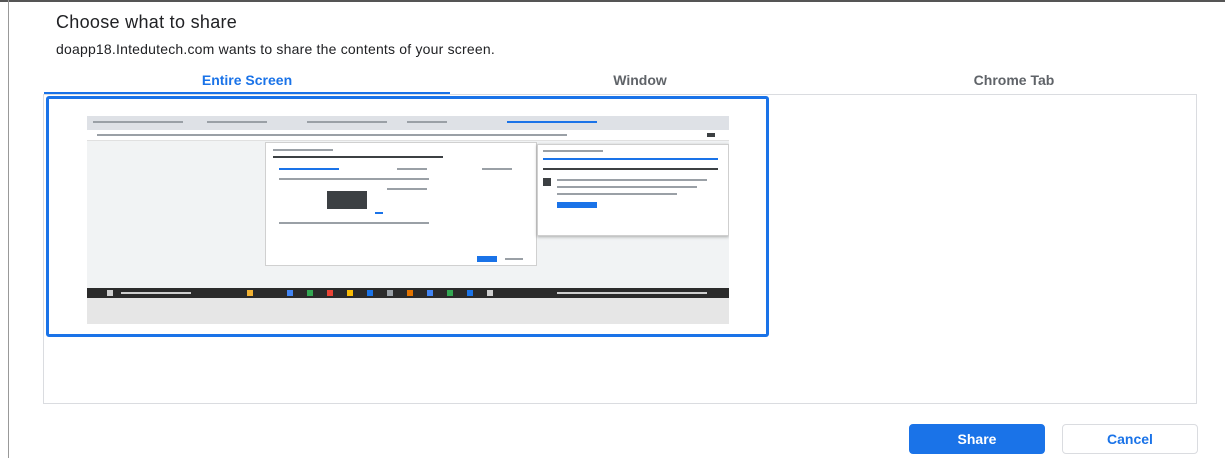  Describe the element at coordinates (247, 81) in the screenshot. I see `tab-entire-screen: Entire Screen` at that location.